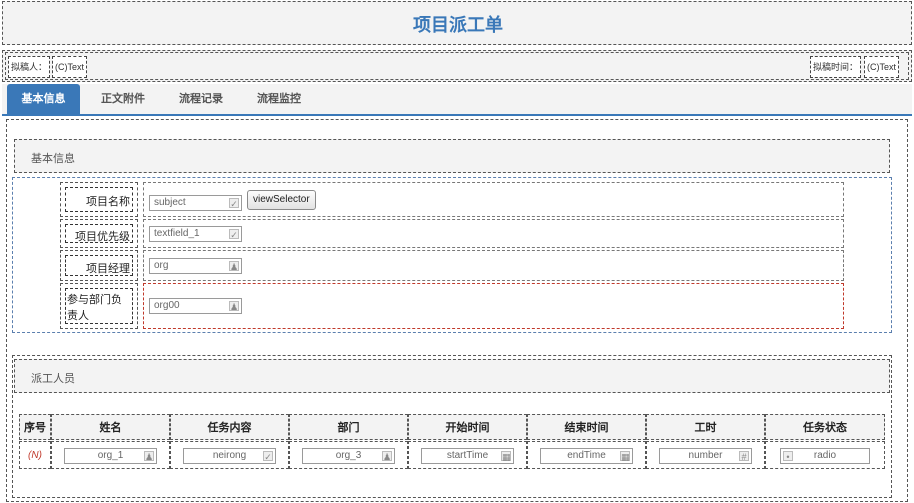  I want to click on col-status: 任务状态, so click(825, 427).